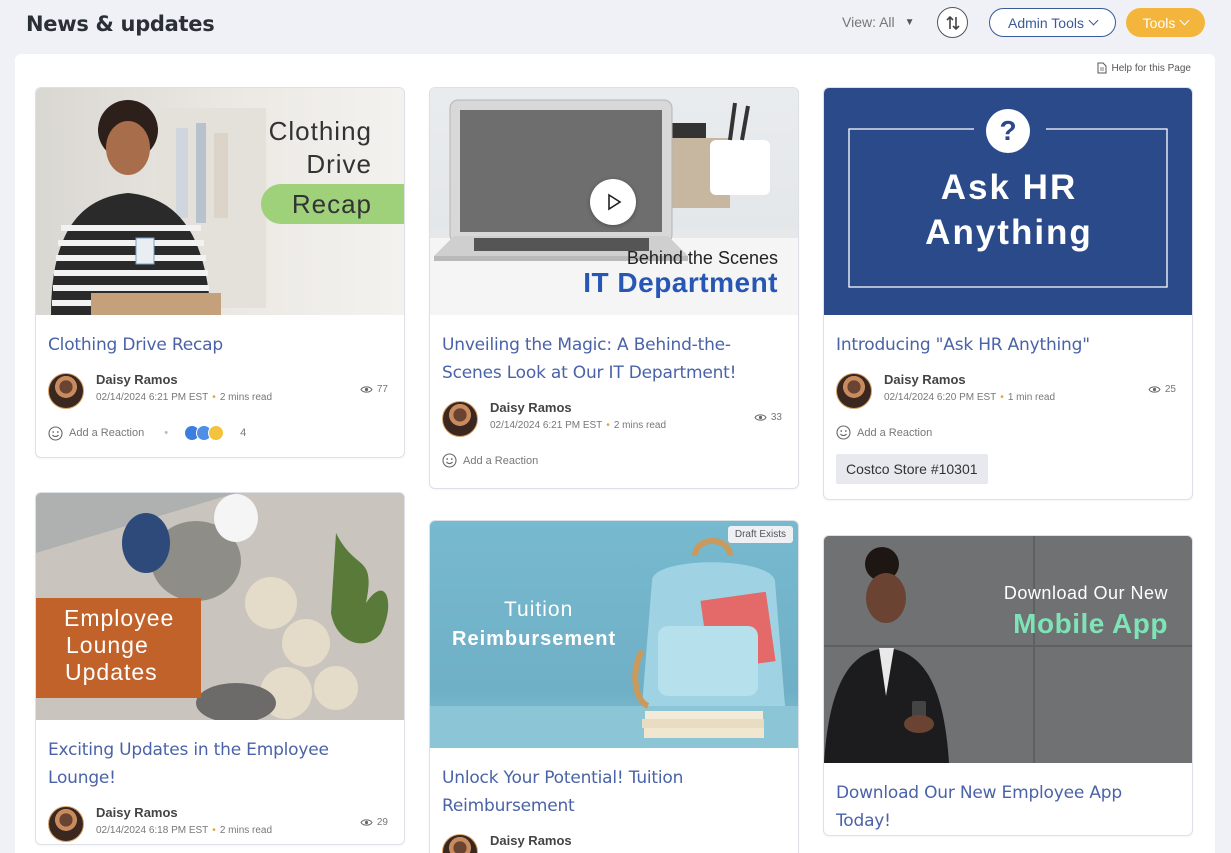 This screenshot has height=853, width=1231. What do you see at coordinates (940, 397) in the screenshot?
I see `post-date: 02/14/2024 6:20 PM EST` at bounding box center [940, 397].